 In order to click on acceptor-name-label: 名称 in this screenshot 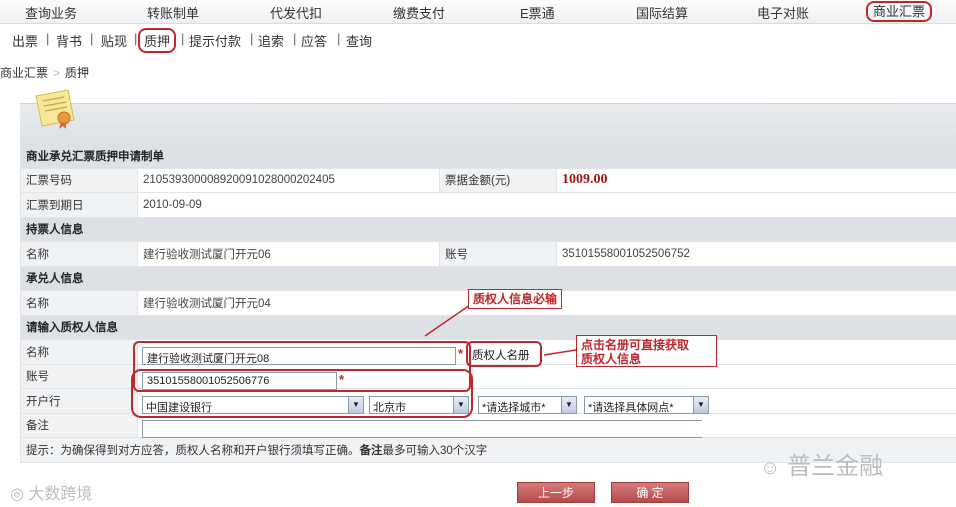, I will do `click(79, 303)`.